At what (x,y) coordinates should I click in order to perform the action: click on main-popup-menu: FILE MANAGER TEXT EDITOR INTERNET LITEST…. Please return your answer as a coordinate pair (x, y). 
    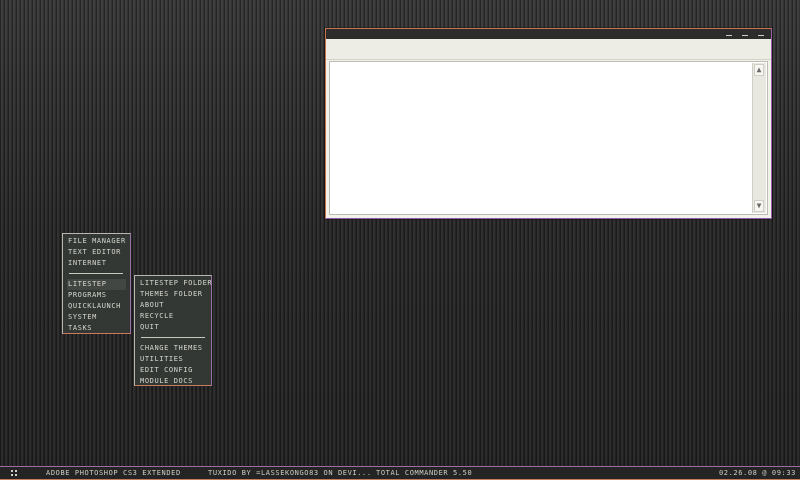
    Looking at the image, I should click on (96, 283).